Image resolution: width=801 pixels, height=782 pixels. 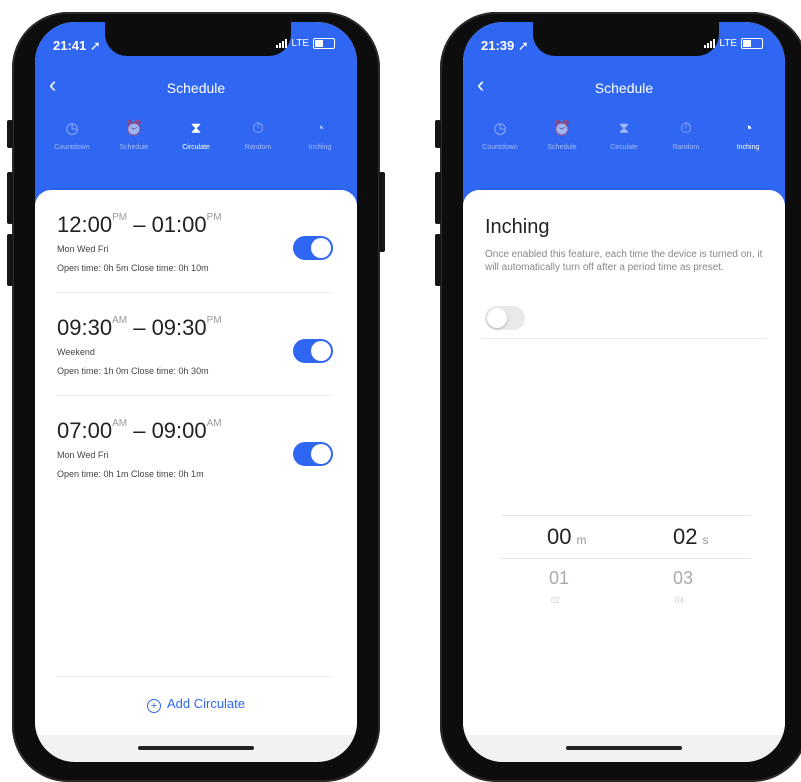 I want to click on picker-top-line, so click(x=626, y=515).